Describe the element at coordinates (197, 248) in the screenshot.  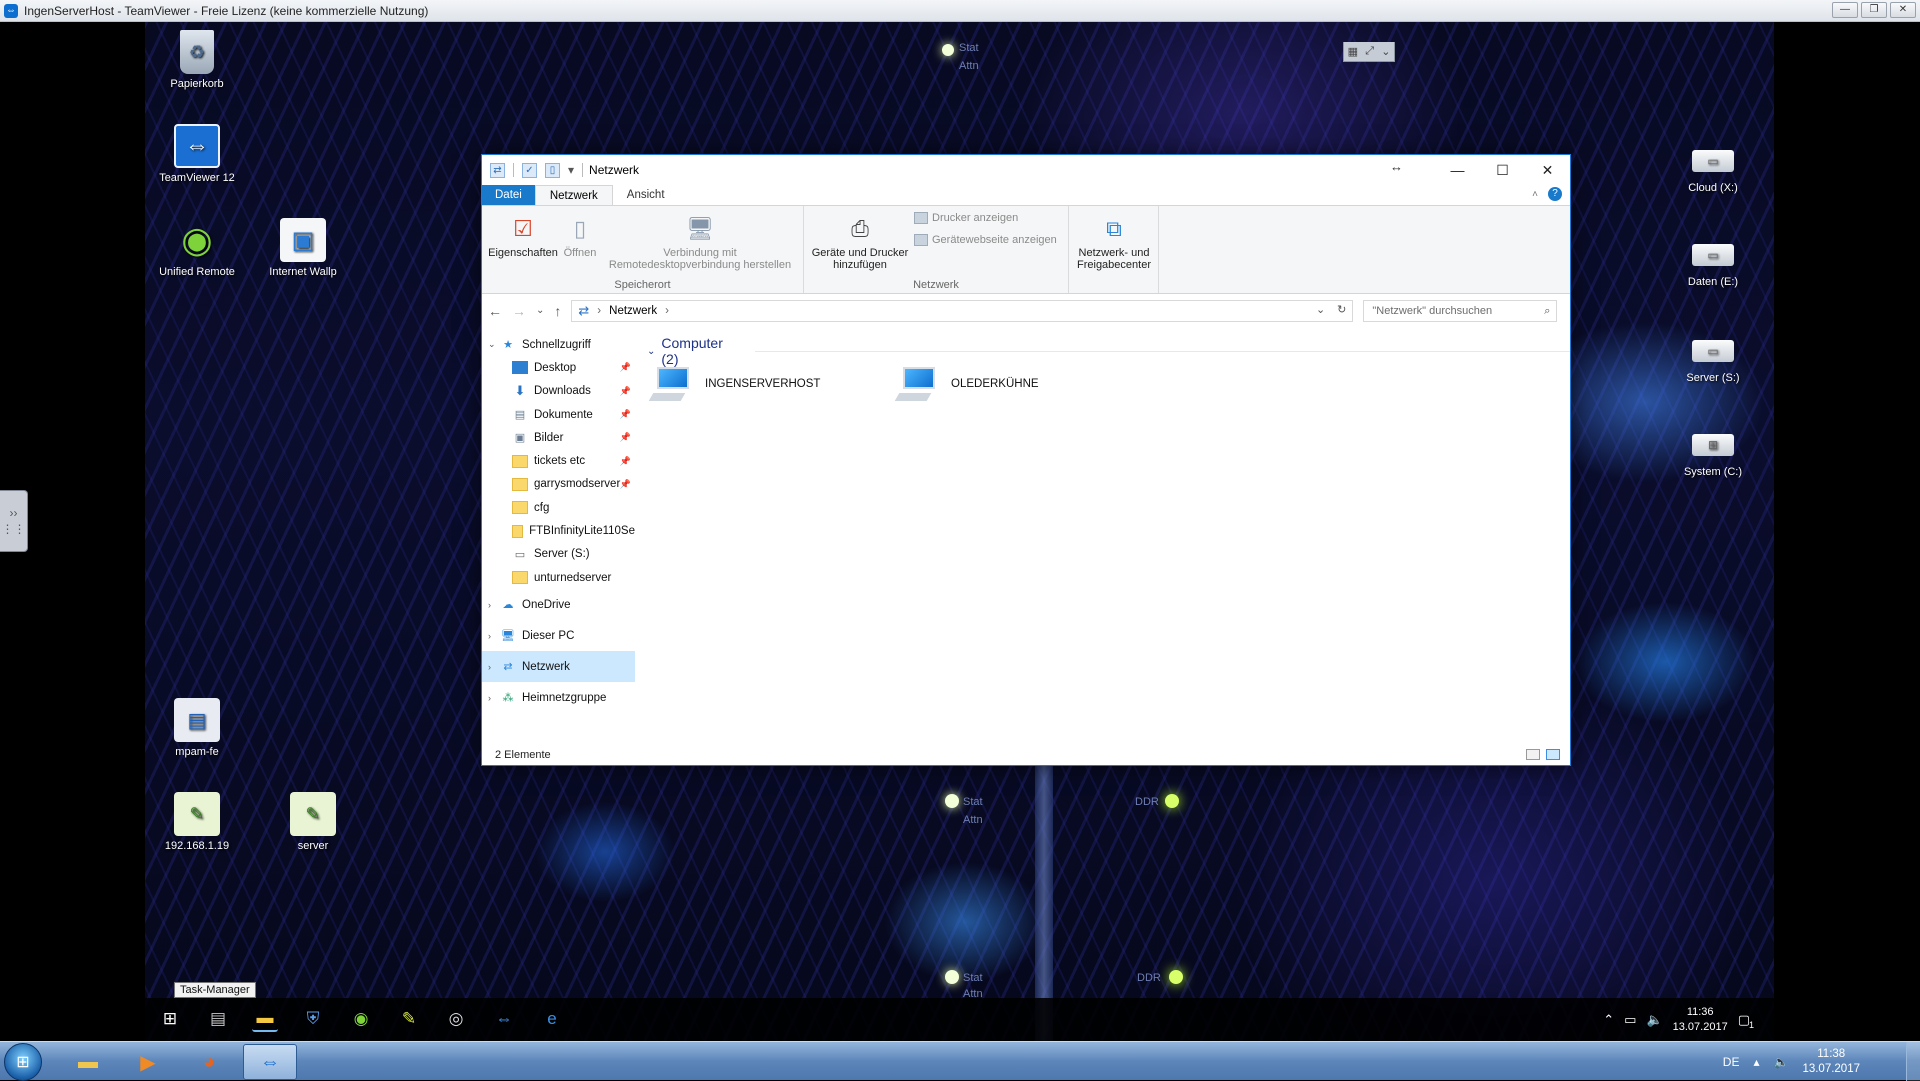
I see `desktop-icon-unified-remote: ◉ Unified Remote` at that location.